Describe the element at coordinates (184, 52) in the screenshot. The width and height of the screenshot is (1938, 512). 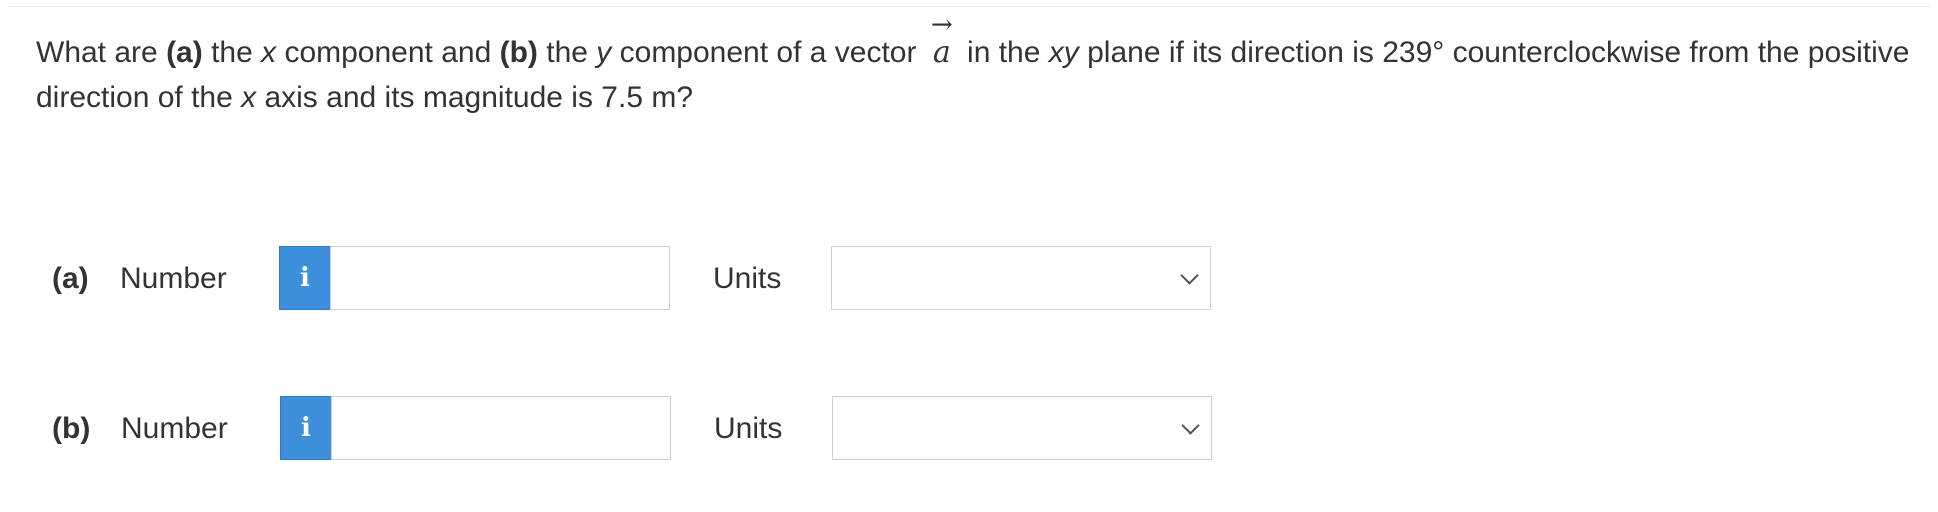
I see `part-a-tag: (a)` at that location.